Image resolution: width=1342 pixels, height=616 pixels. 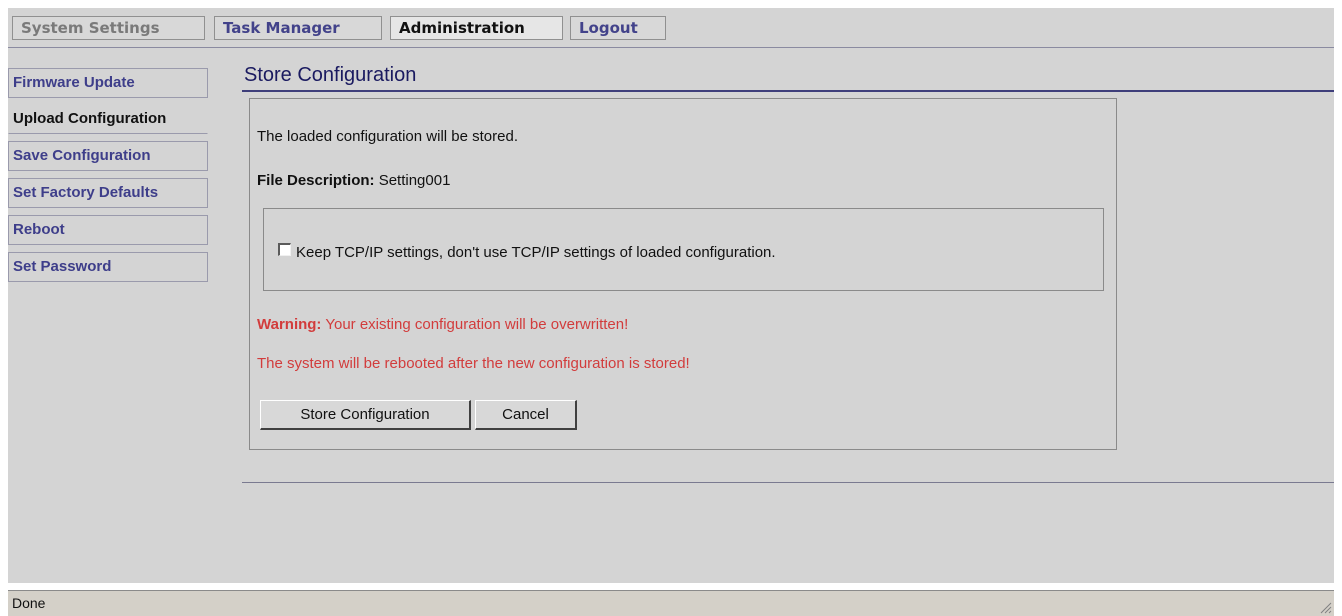 I want to click on store-configuration-button: Store Configuration, so click(x=365, y=415).